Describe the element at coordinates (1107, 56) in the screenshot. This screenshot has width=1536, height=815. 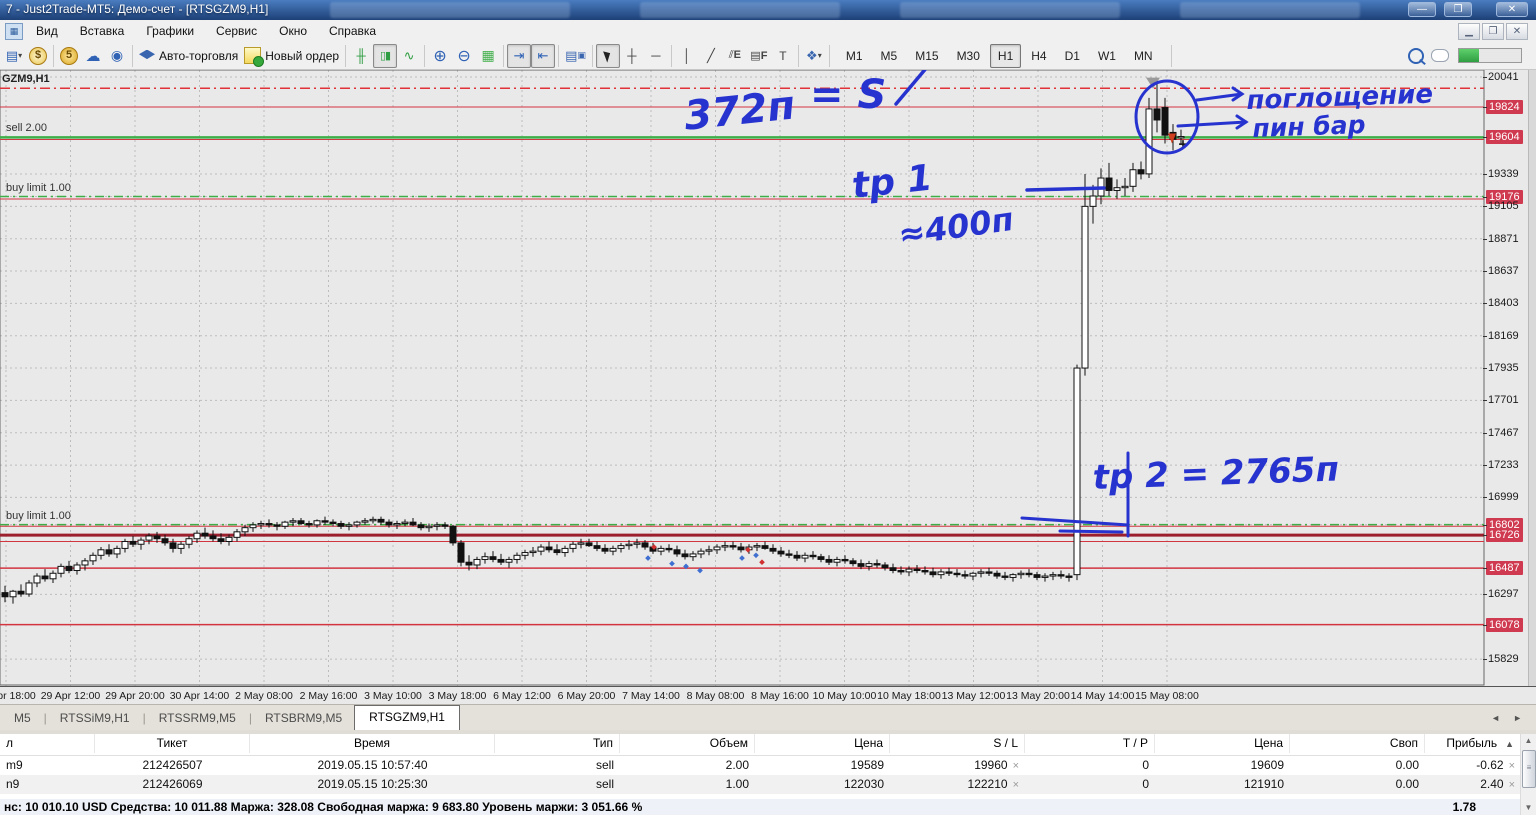
I see `timeframe-W1: W1` at that location.